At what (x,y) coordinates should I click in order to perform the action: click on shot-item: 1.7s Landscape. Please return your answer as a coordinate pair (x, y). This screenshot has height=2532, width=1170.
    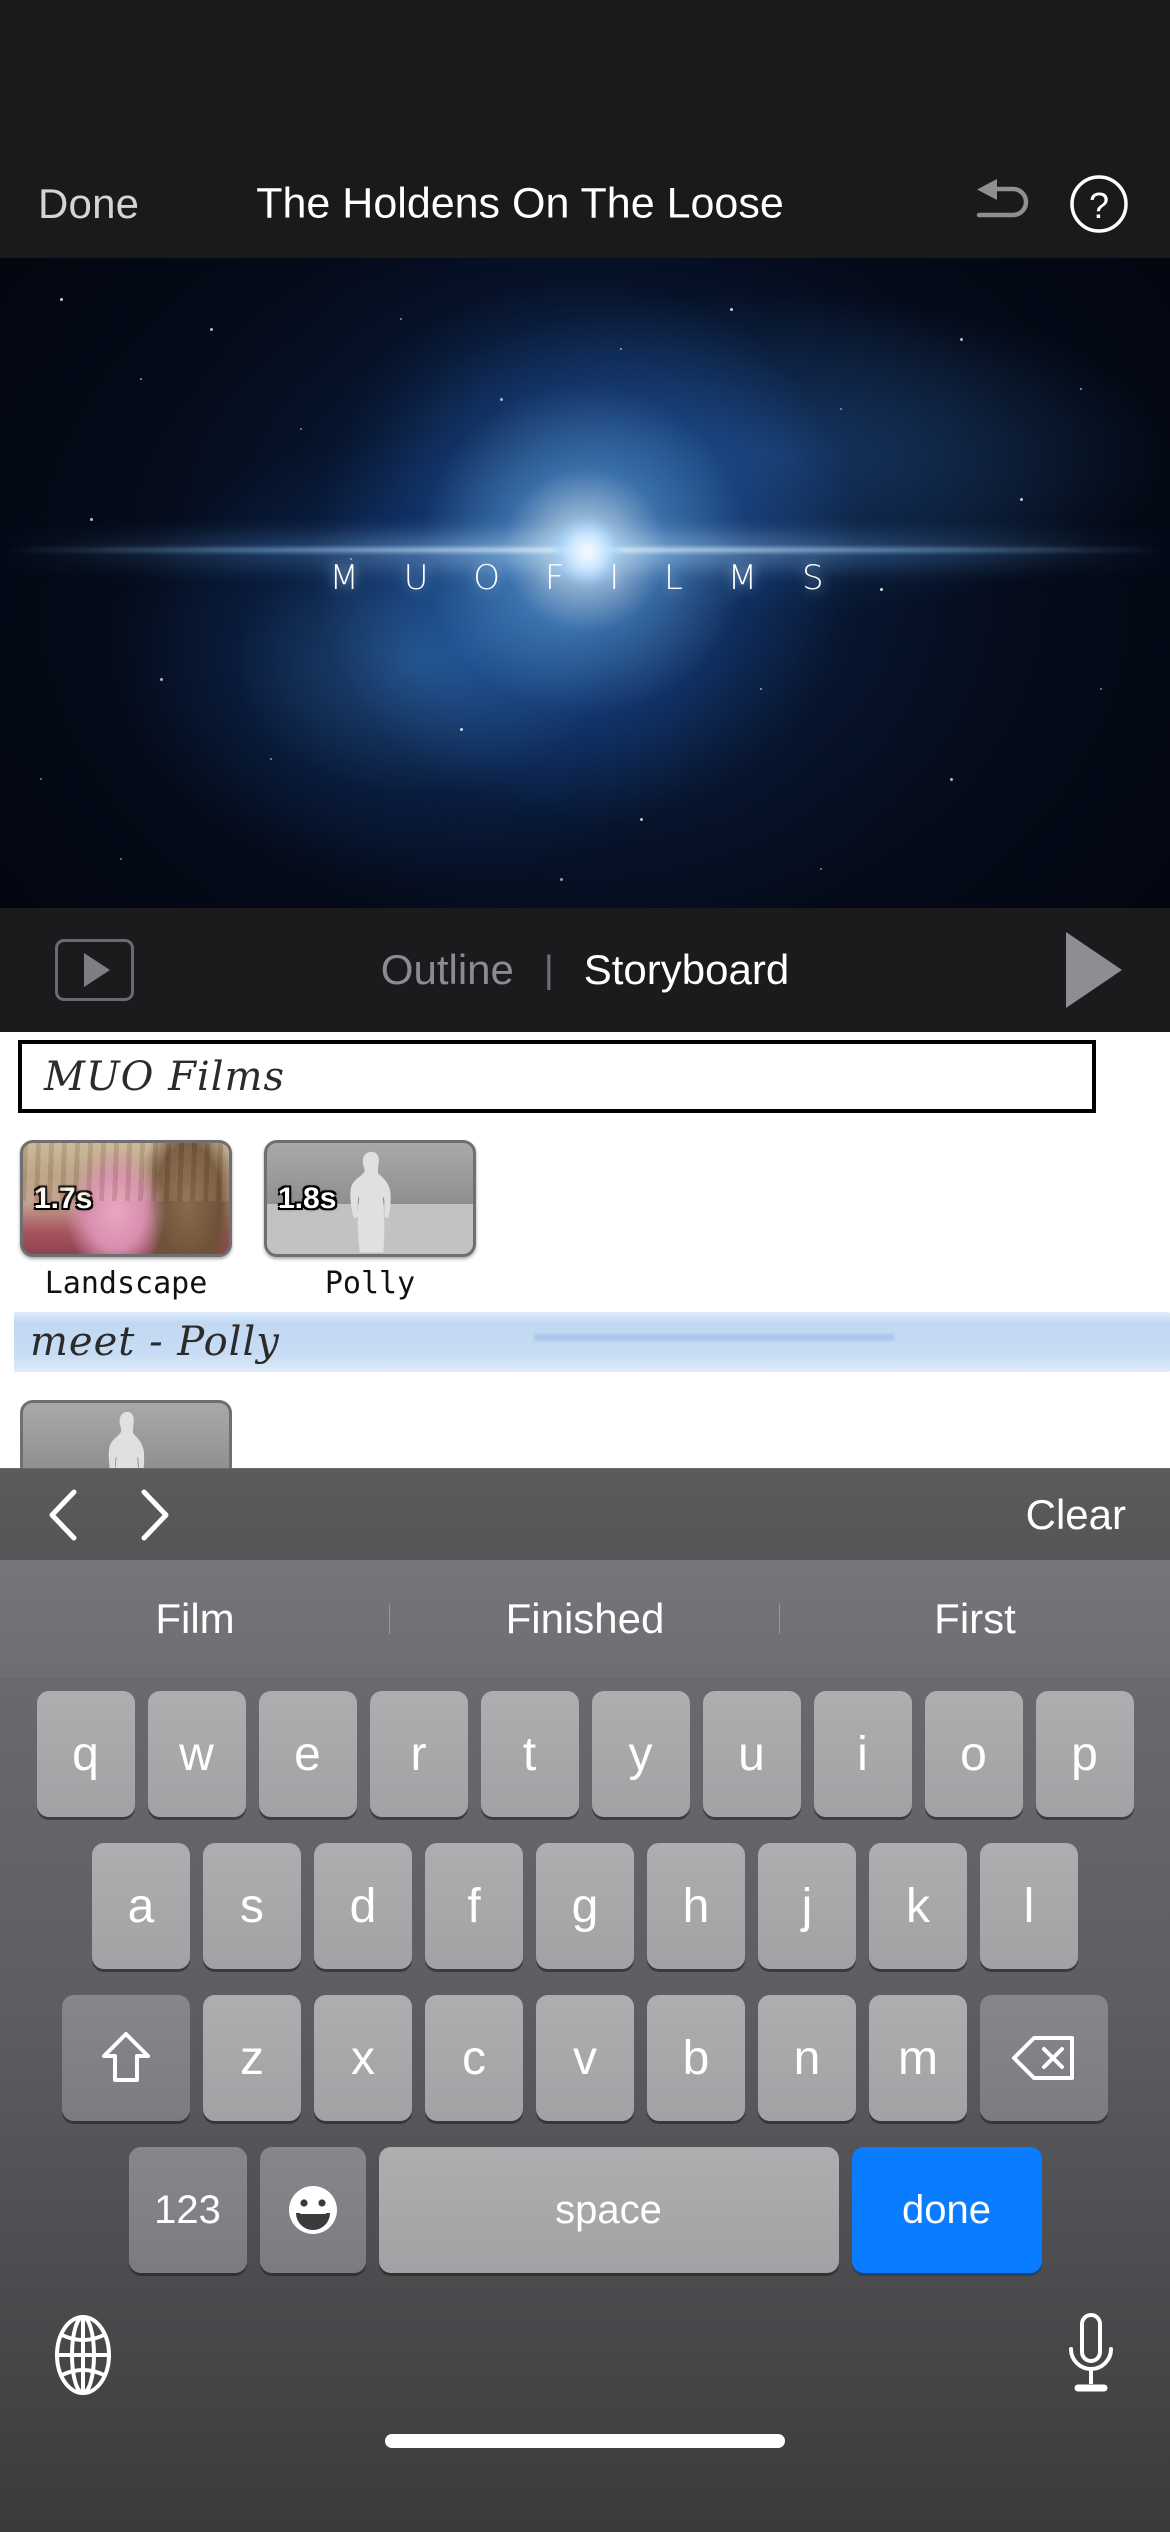
    Looking at the image, I should click on (126, 1220).